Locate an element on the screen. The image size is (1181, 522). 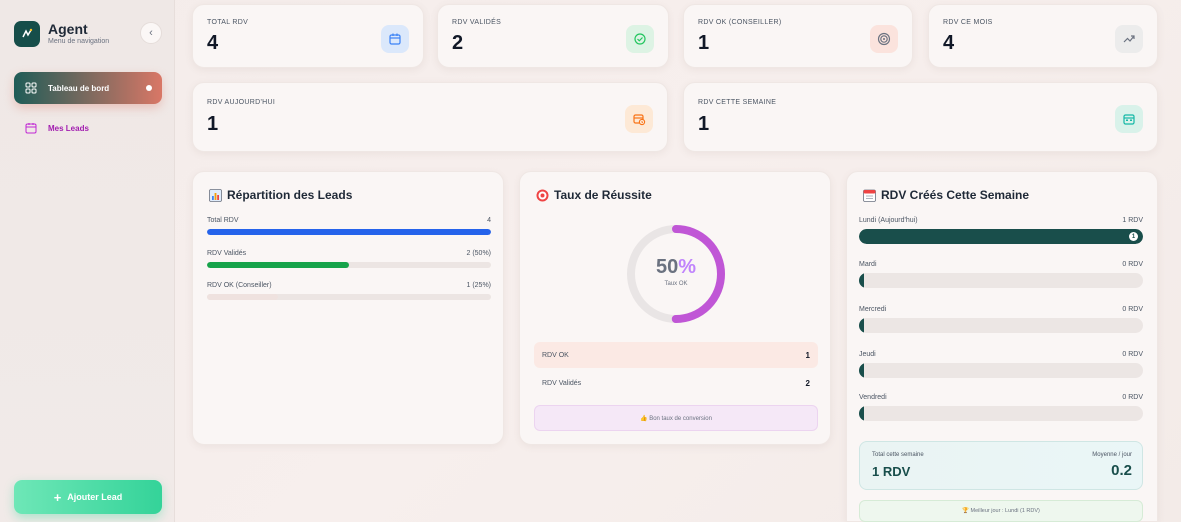
total-week-value: 1 RDV is located at coordinates (891, 471).